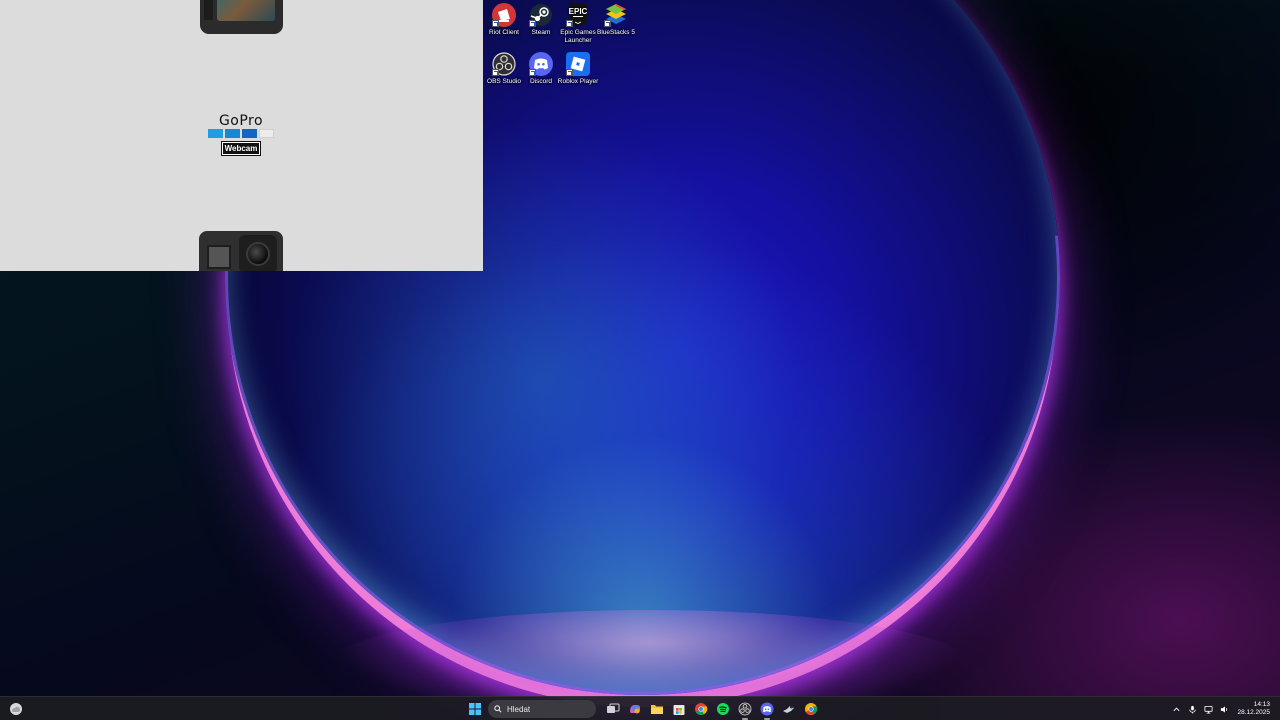 The width and height of the screenshot is (1280, 720). I want to click on microphone-icon, so click(1192, 709).